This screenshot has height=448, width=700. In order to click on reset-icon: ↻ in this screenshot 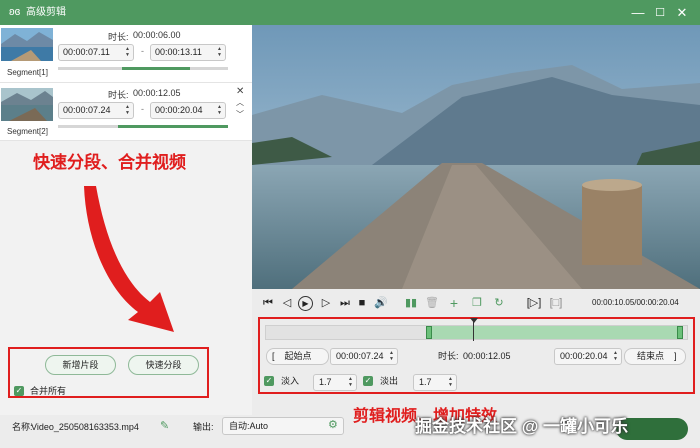, I will do `click(499, 303)`.